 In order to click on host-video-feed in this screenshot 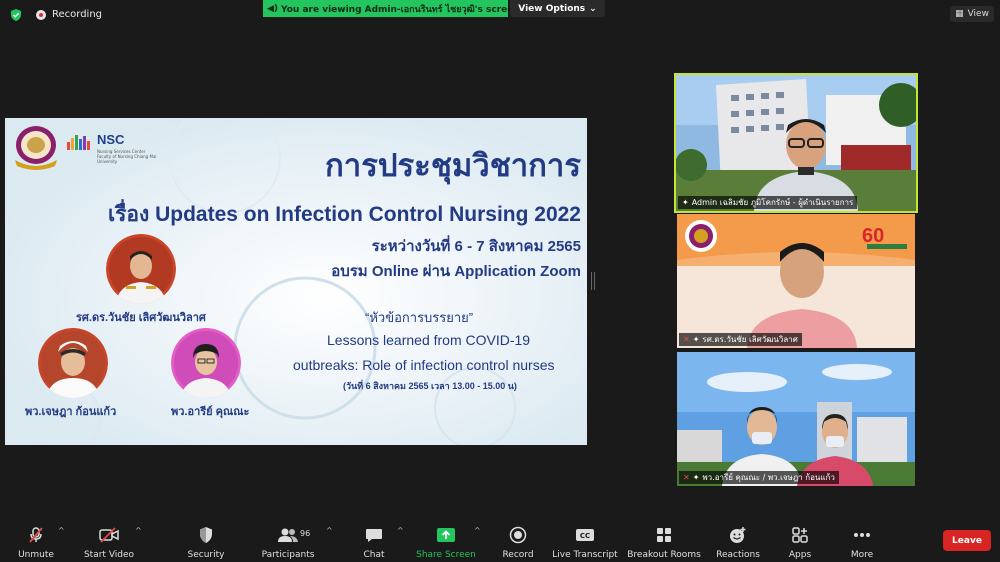, I will do `click(796, 143)`.